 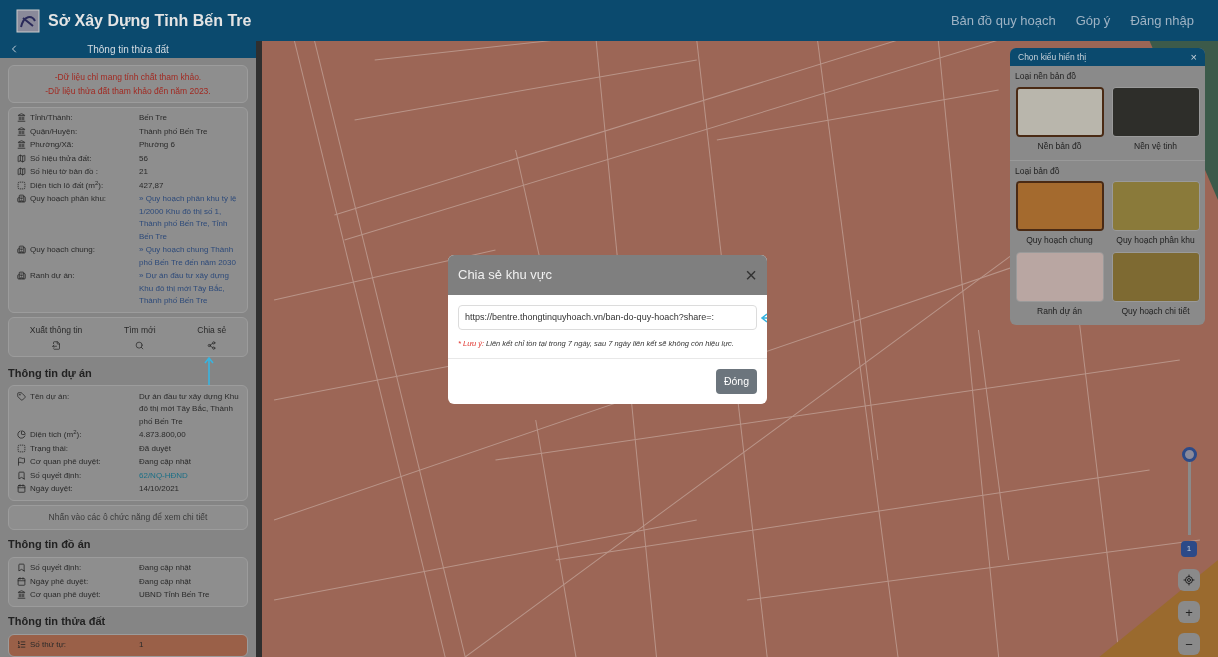 What do you see at coordinates (189, 409) in the screenshot?
I see `field-value: Dự án đầu tư xây dựng Khu đô thị mới Tây Bắc, Thành phố Bến Tre` at bounding box center [189, 409].